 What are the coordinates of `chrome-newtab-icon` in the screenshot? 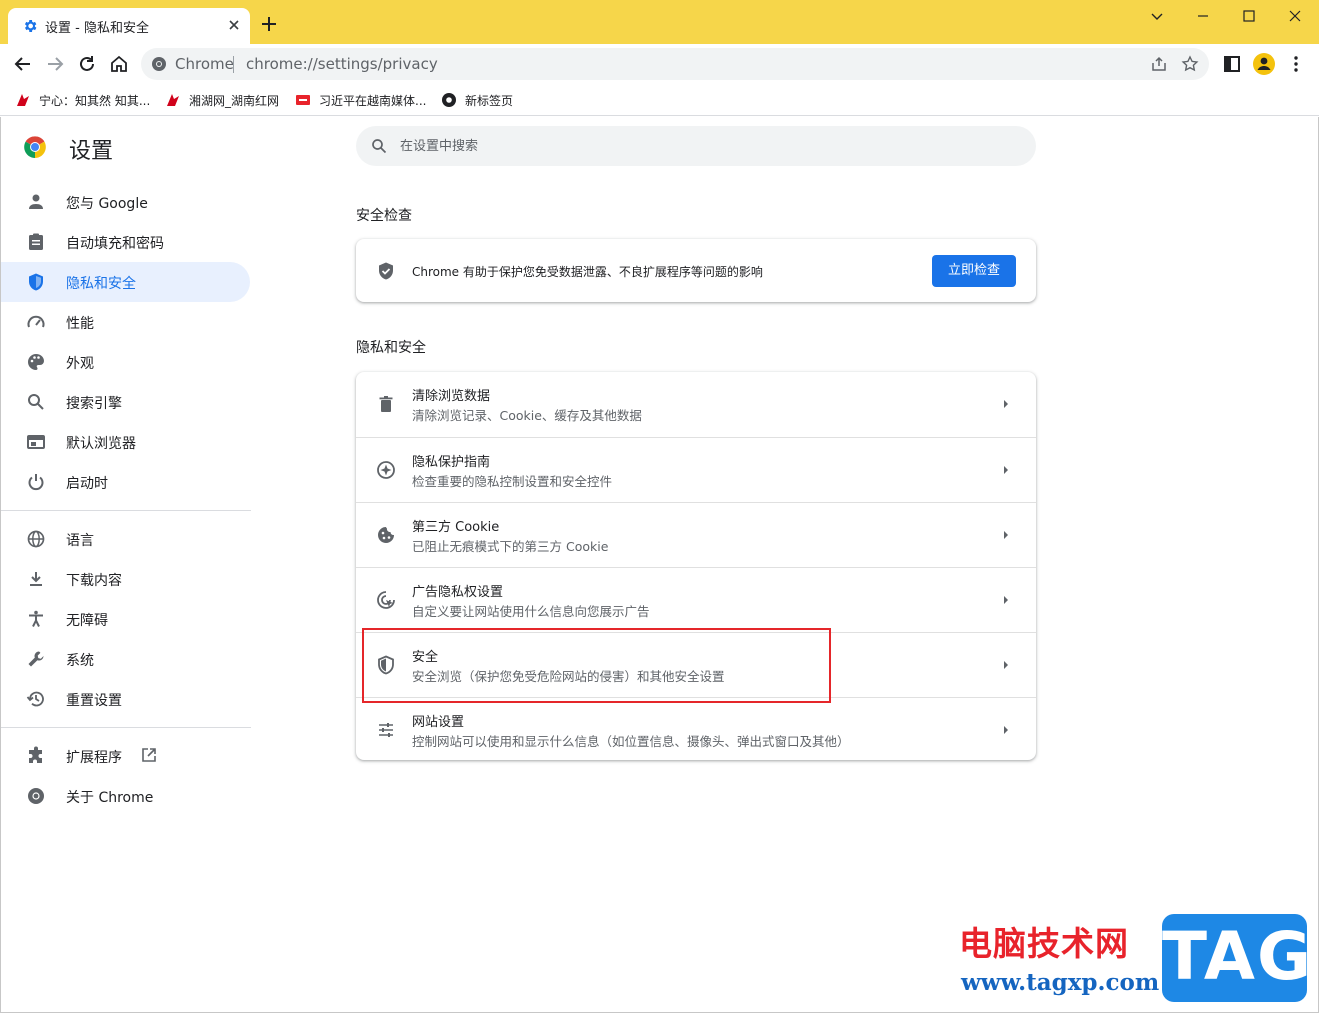 It's located at (449, 100).